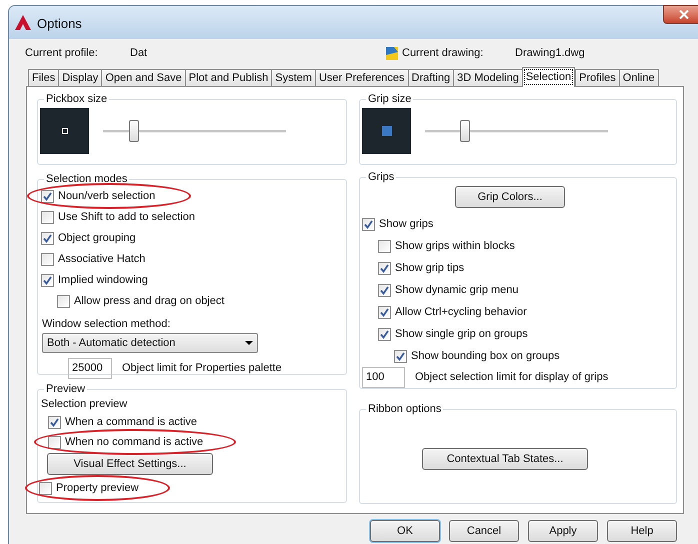 Image resolution: width=698 pixels, height=544 pixels. I want to click on tab: 3D Modeling, so click(488, 77).